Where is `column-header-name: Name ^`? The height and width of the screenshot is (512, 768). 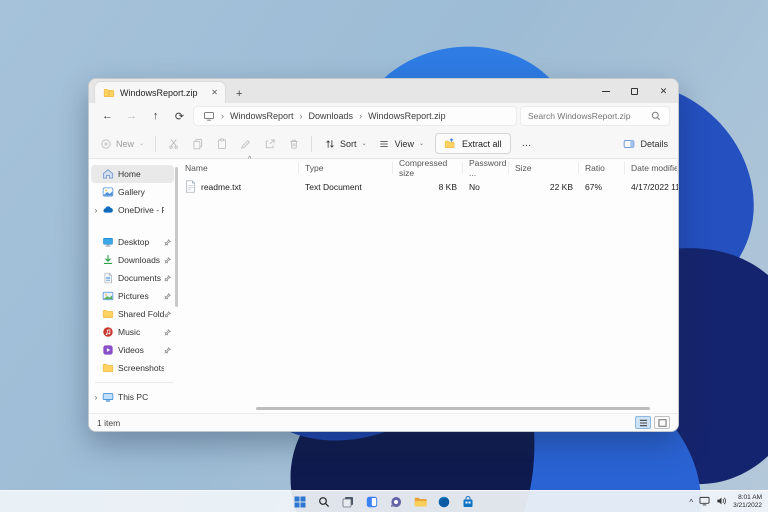 column-header-name: Name ^ is located at coordinates (239, 165).